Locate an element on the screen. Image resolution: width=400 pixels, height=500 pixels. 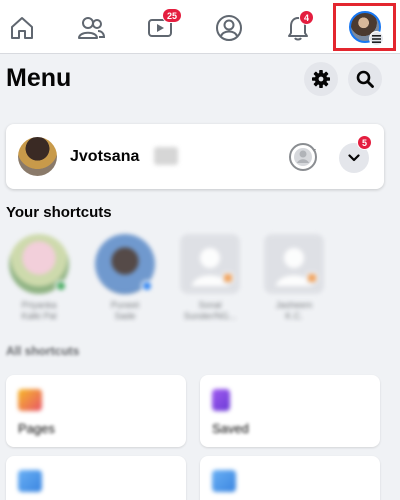
menu-tab-highlighted is located at coordinates (364, 27).